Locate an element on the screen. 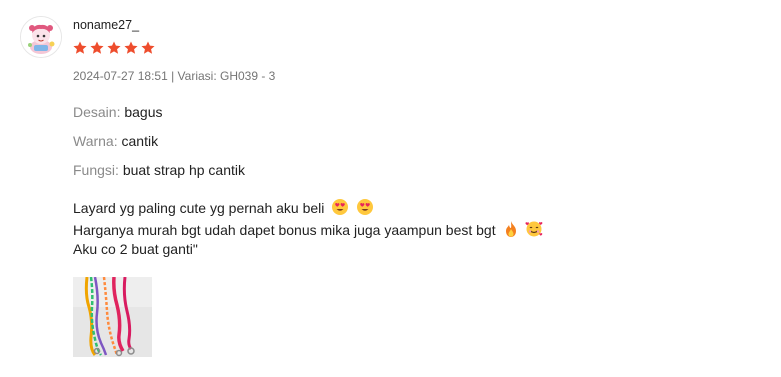 Image resolution: width=781 pixels, height=377 pixels. review-meta: 2024-07-27 18:51 | Variasi: GH039 - 3 is located at coordinates (174, 76).